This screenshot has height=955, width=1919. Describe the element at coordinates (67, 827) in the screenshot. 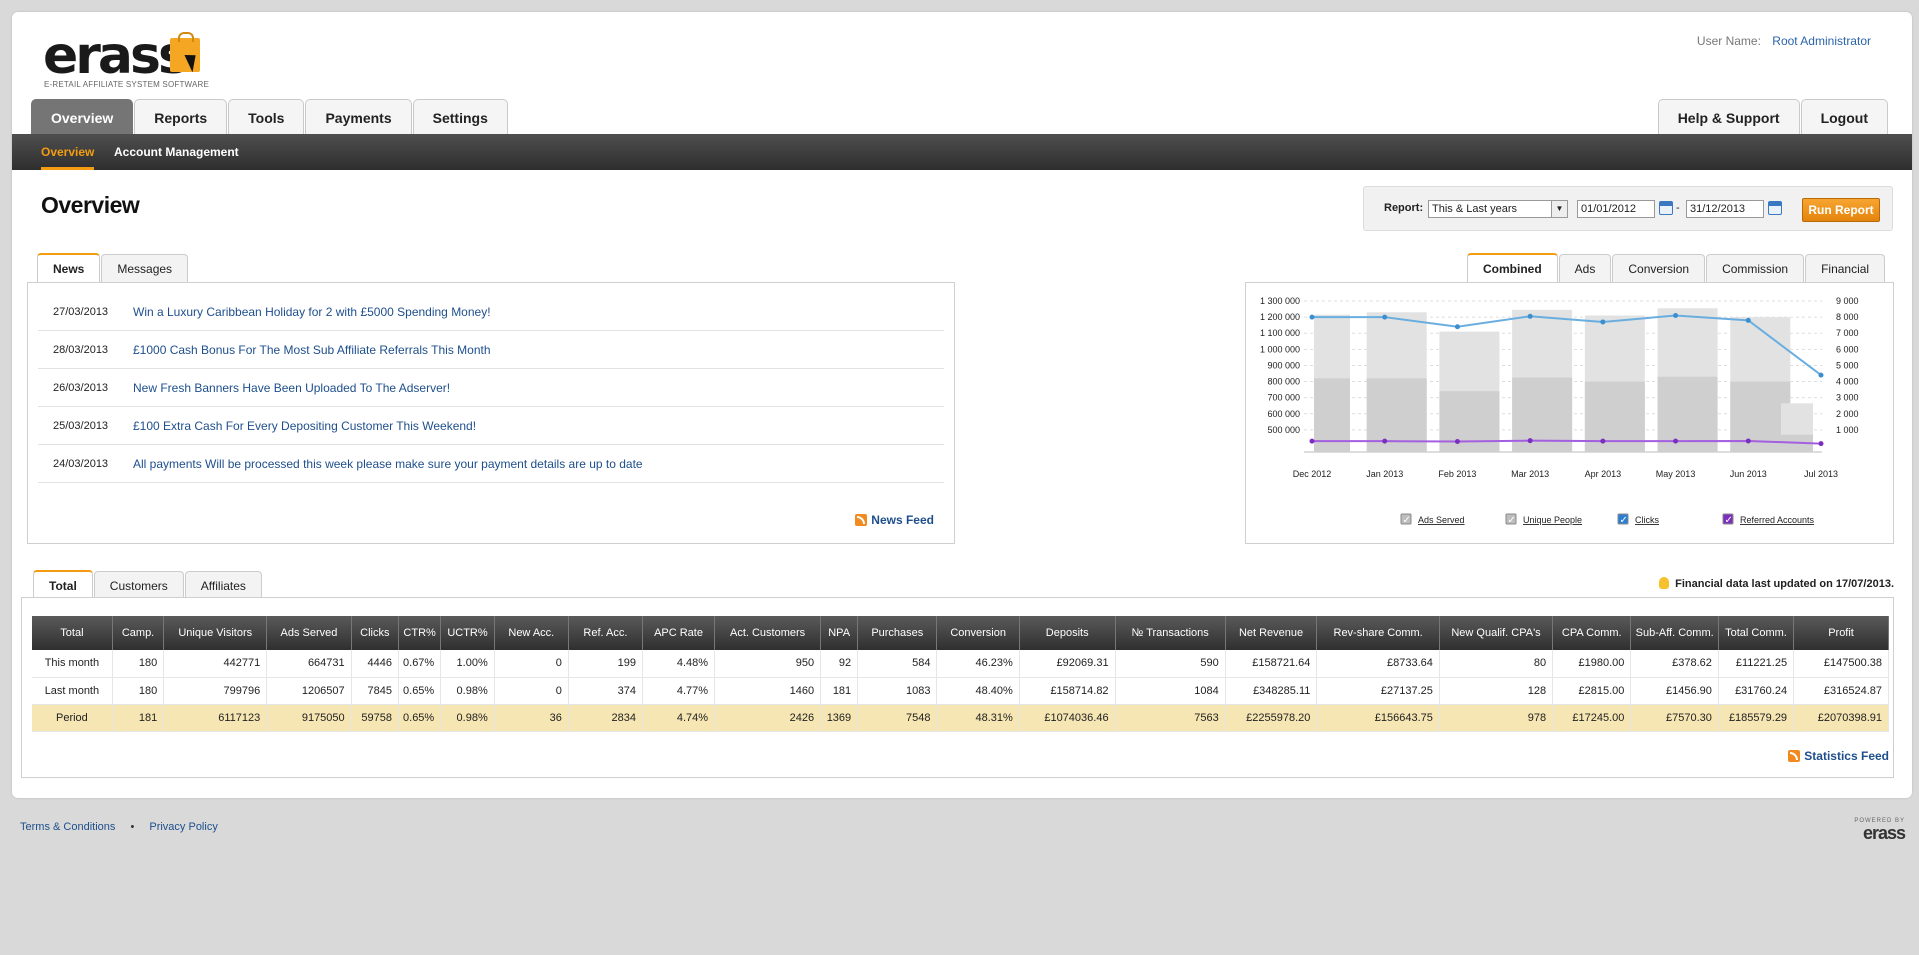

I see `terms-link: Terms & Conditions` at that location.